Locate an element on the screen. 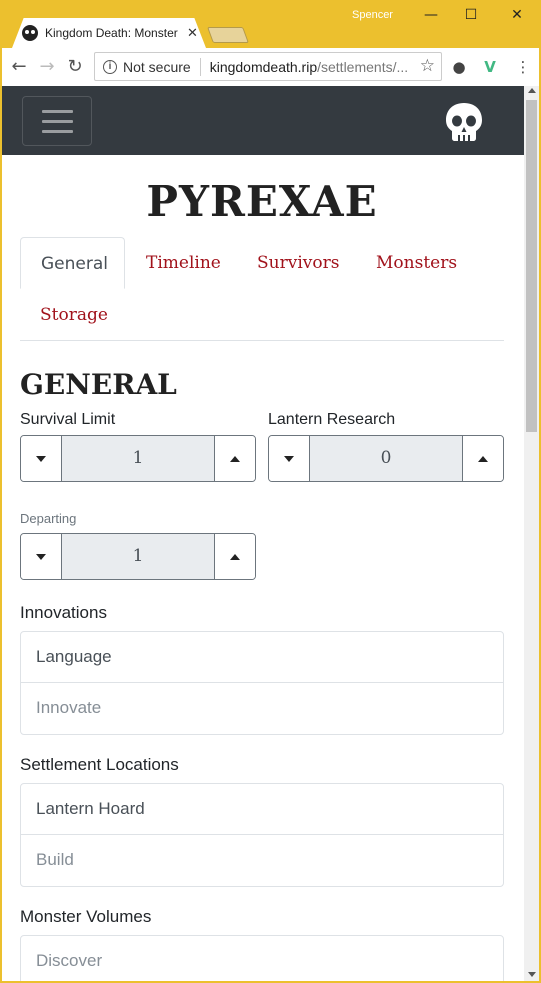 The height and width of the screenshot is (983, 541). divider is located at coordinates (200, 66).